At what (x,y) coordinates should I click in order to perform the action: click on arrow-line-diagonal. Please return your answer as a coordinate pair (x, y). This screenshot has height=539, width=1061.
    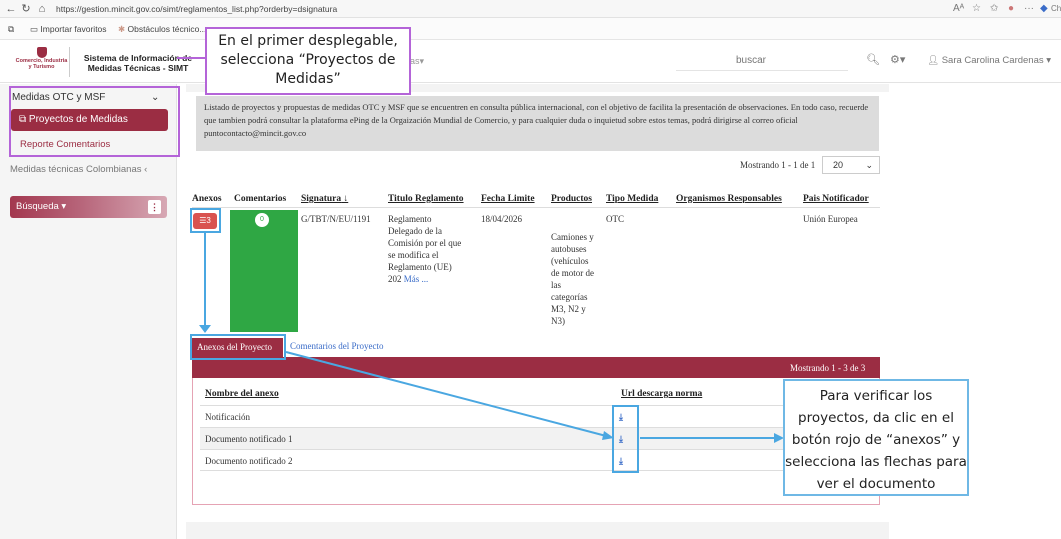
    Looking at the image, I should click on (448, 394).